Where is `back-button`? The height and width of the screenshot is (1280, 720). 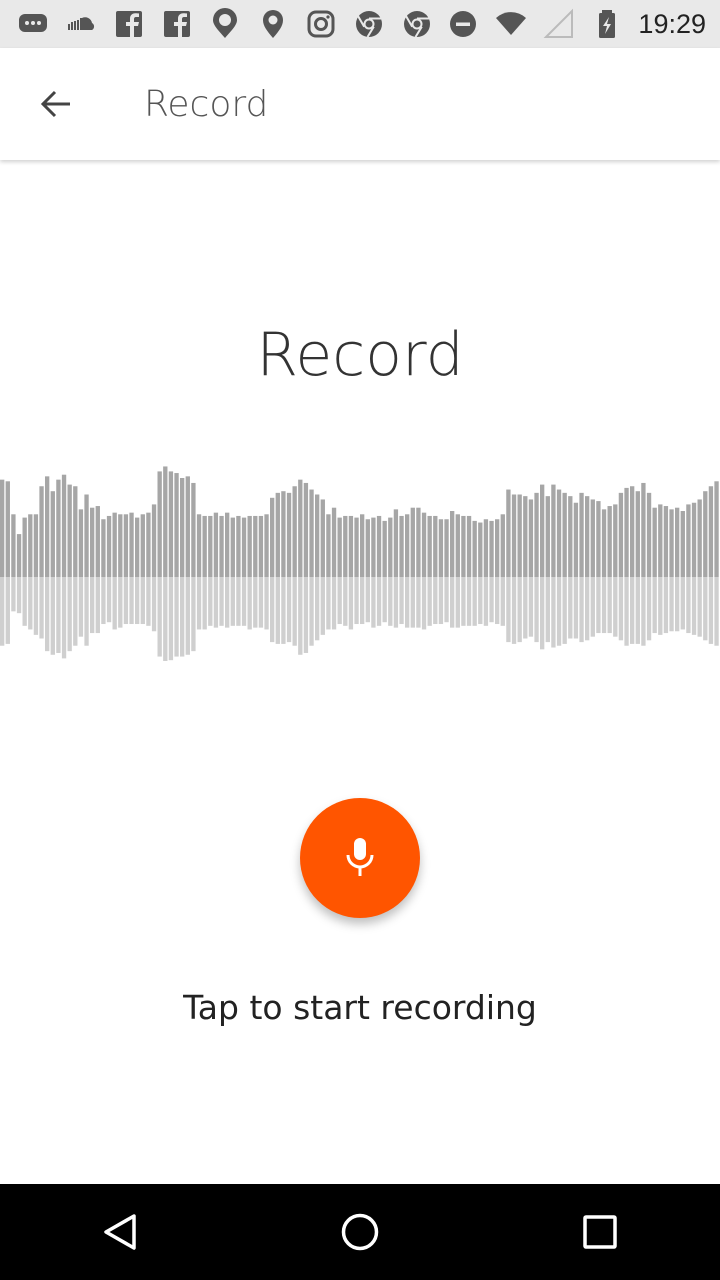 back-button is located at coordinates (56, 104).